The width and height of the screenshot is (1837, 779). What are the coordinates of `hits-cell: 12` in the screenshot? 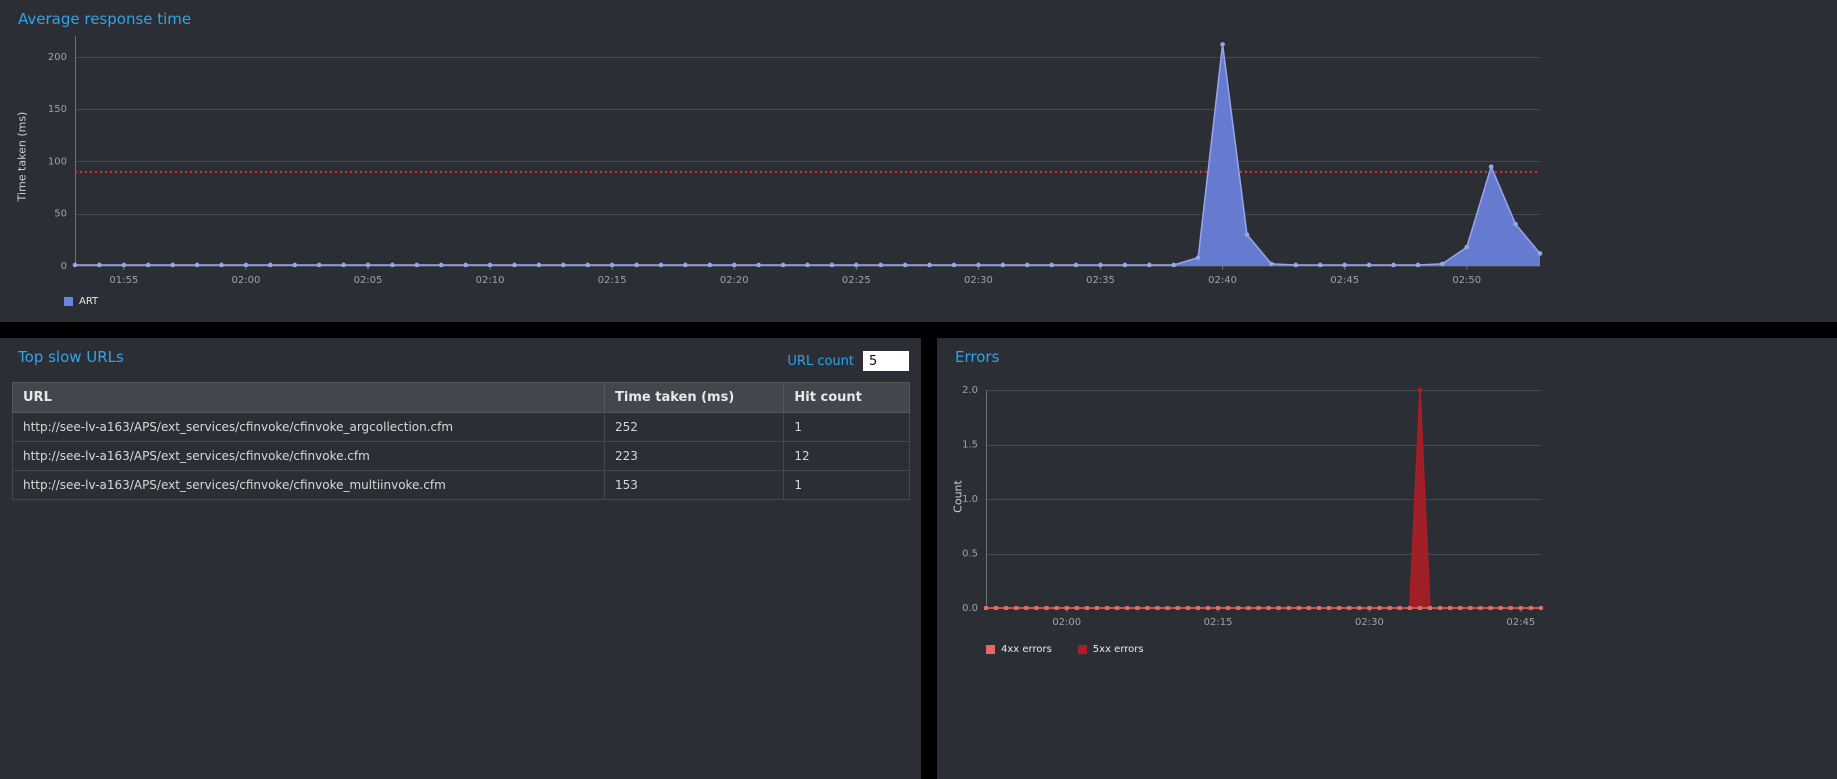 It's located at (846, 456).